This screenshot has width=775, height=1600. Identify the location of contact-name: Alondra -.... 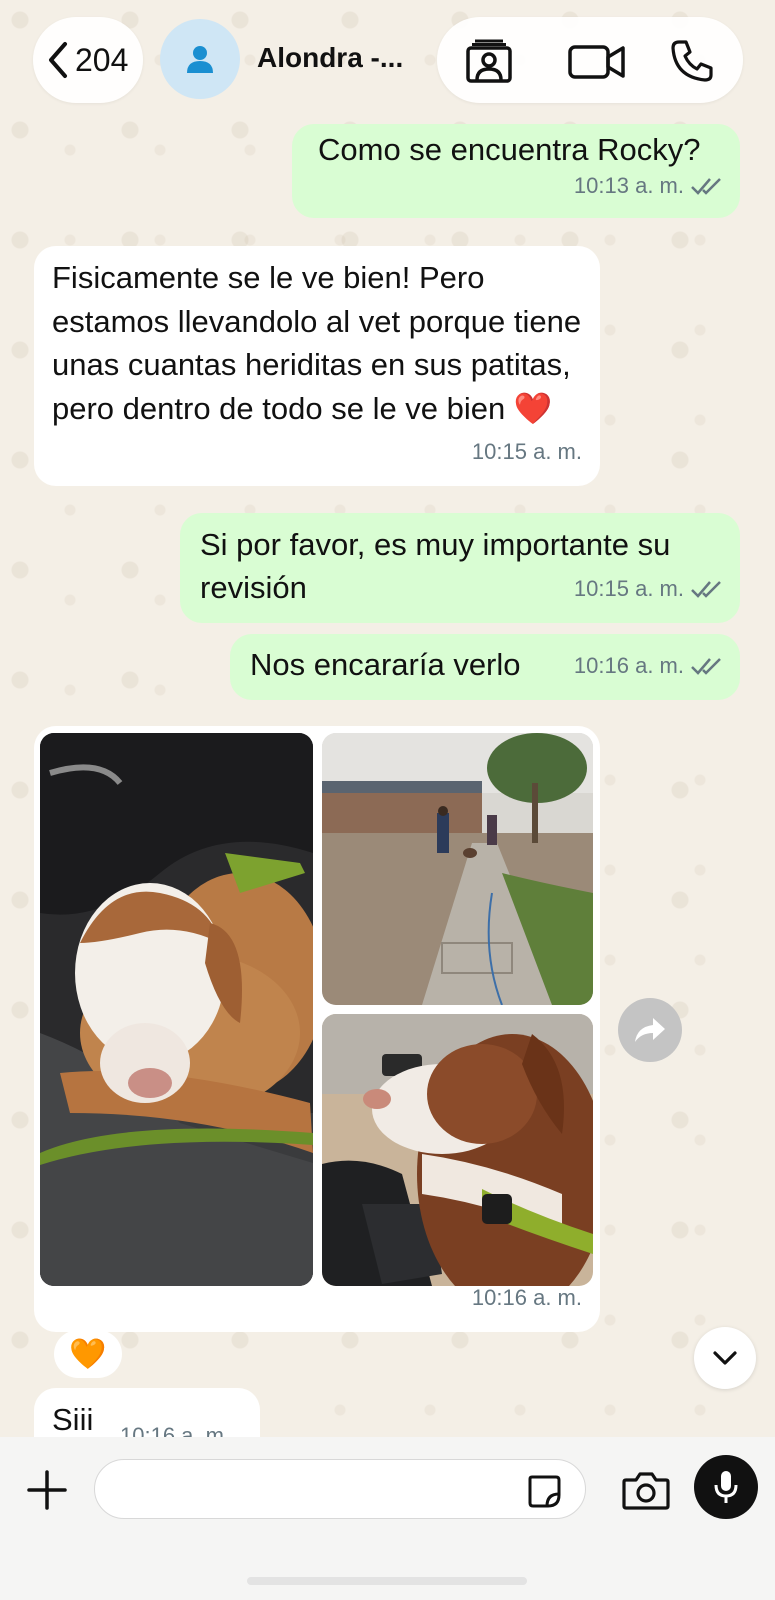
(337, 58).